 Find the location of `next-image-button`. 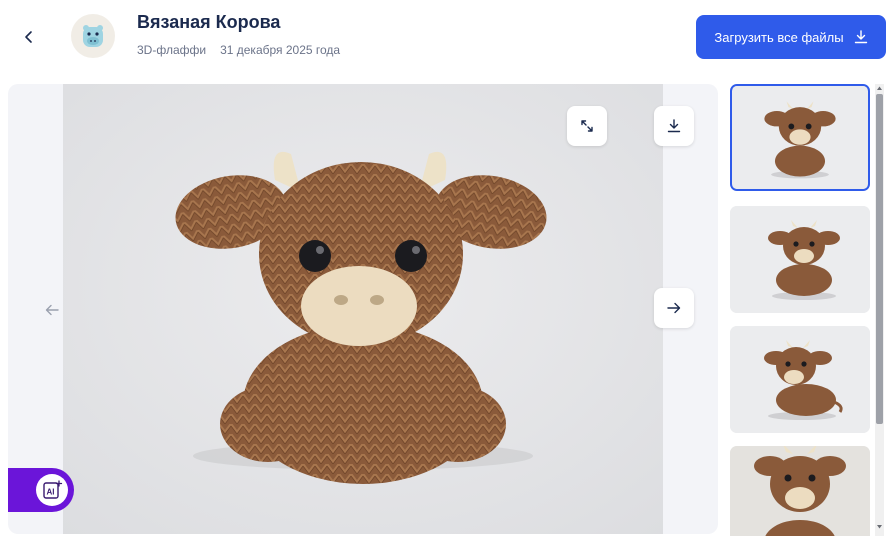

next-image-button is located at coordinates (674, 308).